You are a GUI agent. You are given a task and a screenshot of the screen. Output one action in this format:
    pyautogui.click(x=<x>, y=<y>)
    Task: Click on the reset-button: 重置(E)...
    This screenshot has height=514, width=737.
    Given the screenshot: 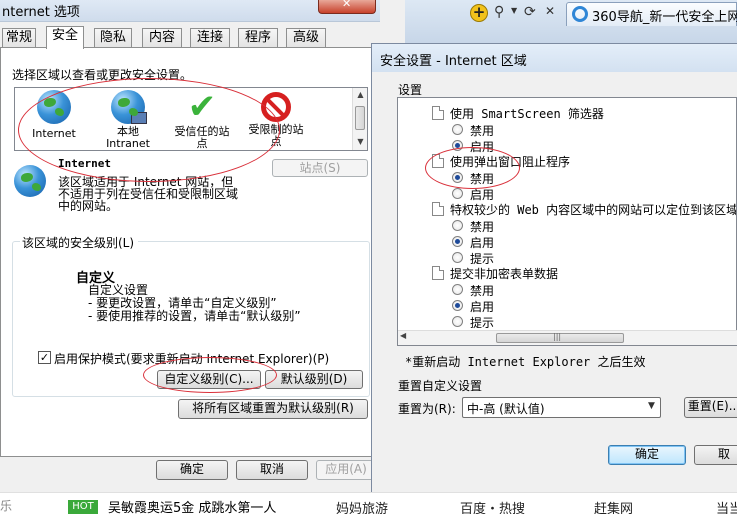 What is the action you would take?
    pyautogui.click(x=710, y=407)
    